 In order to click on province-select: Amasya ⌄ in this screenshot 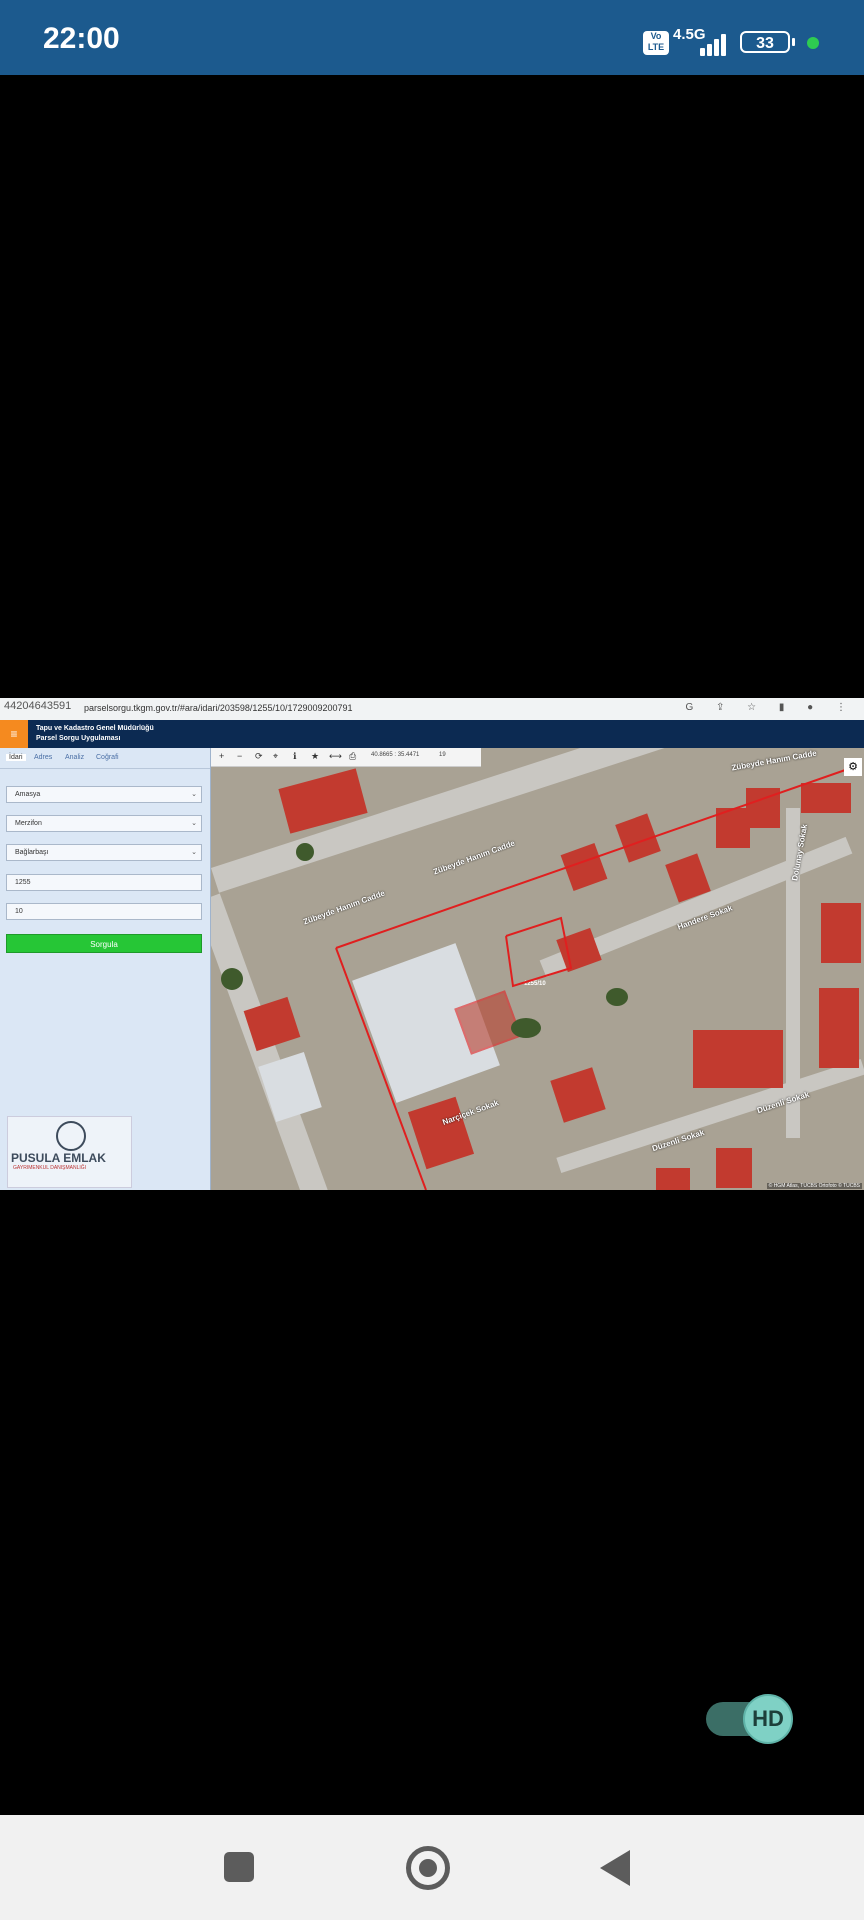, I will do `click(104, 794)`.